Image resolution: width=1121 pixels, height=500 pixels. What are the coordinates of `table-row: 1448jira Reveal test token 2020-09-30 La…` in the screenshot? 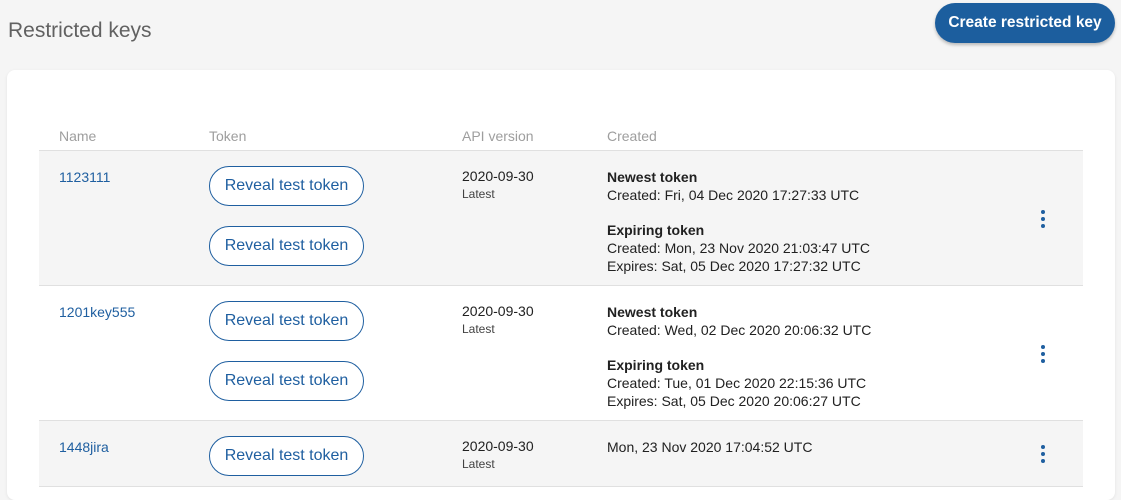 It's located at (561, 454).